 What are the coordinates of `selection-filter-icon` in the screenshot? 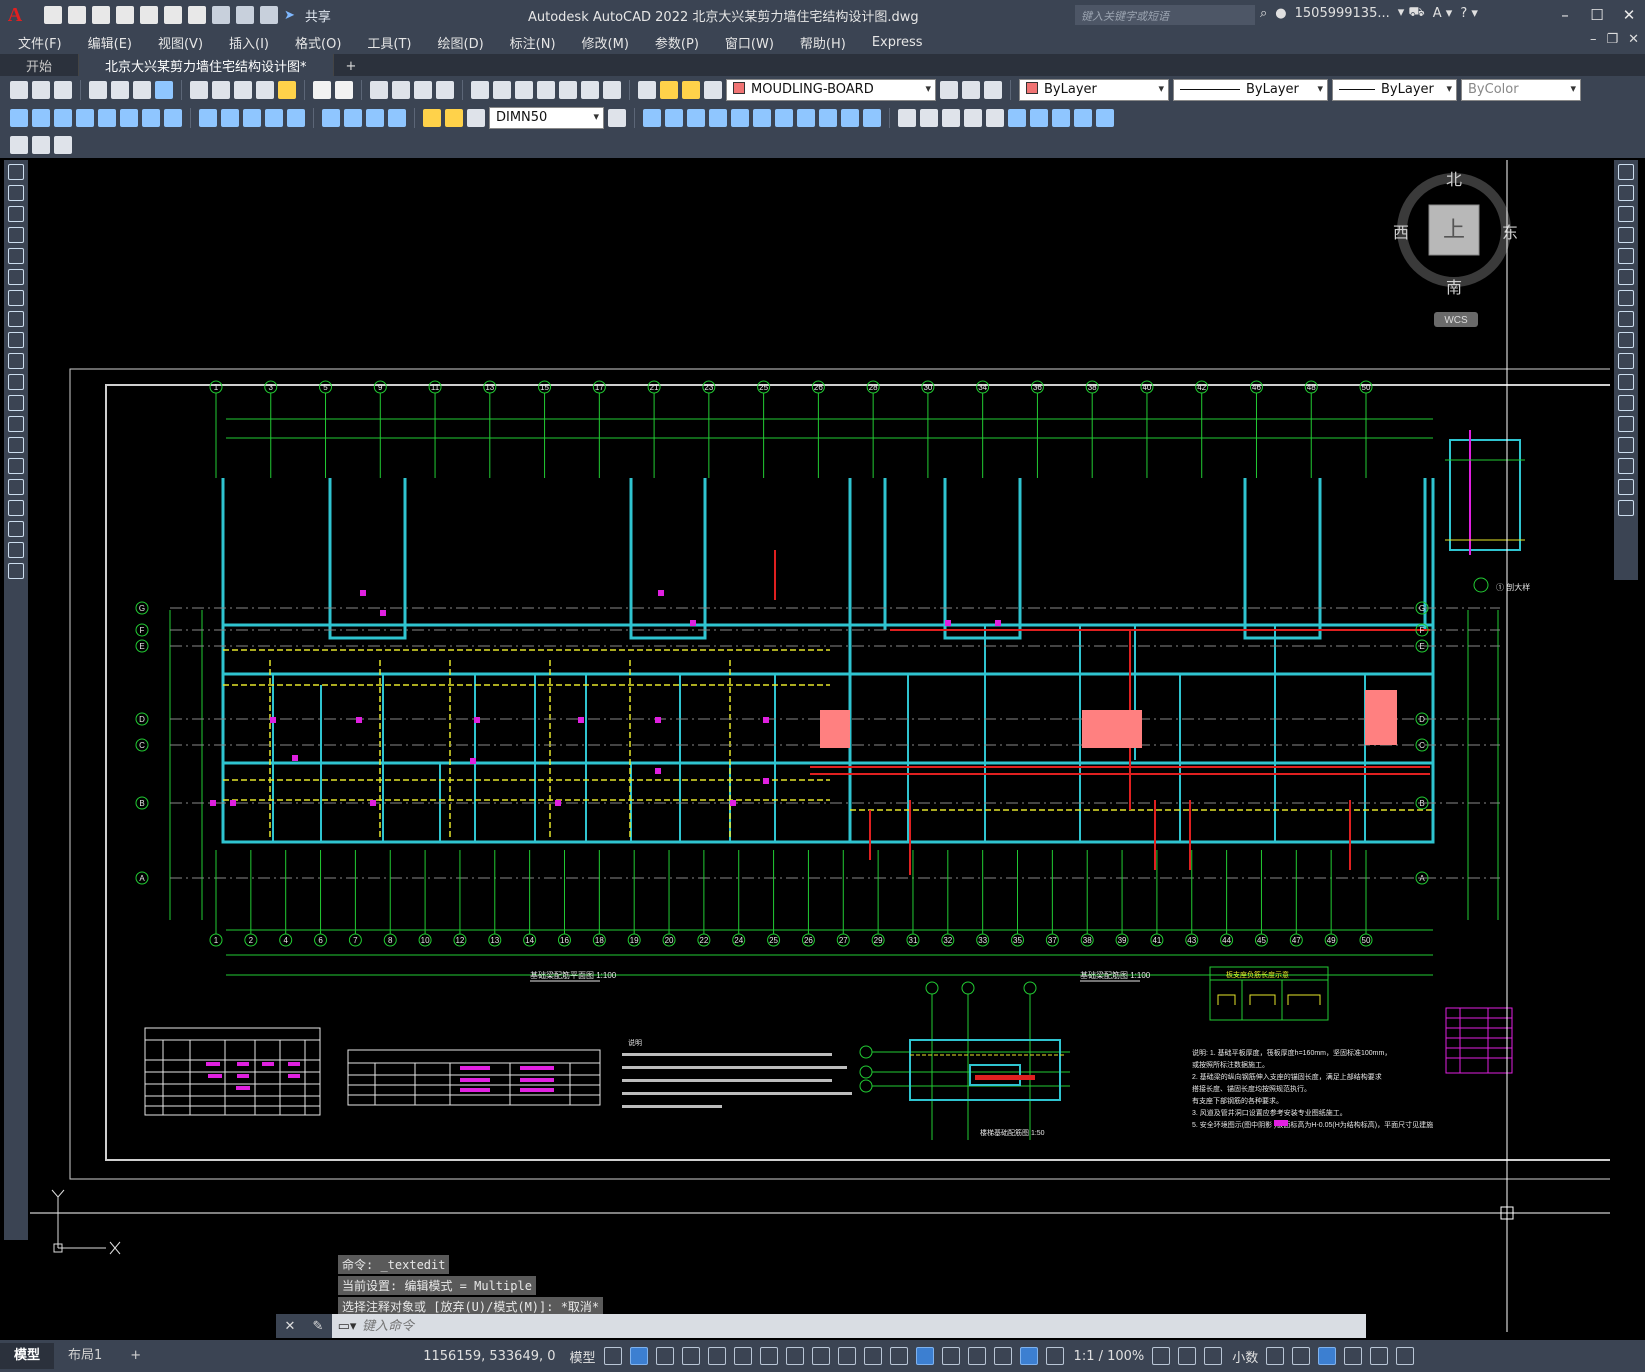 It's located at (976, 1356).